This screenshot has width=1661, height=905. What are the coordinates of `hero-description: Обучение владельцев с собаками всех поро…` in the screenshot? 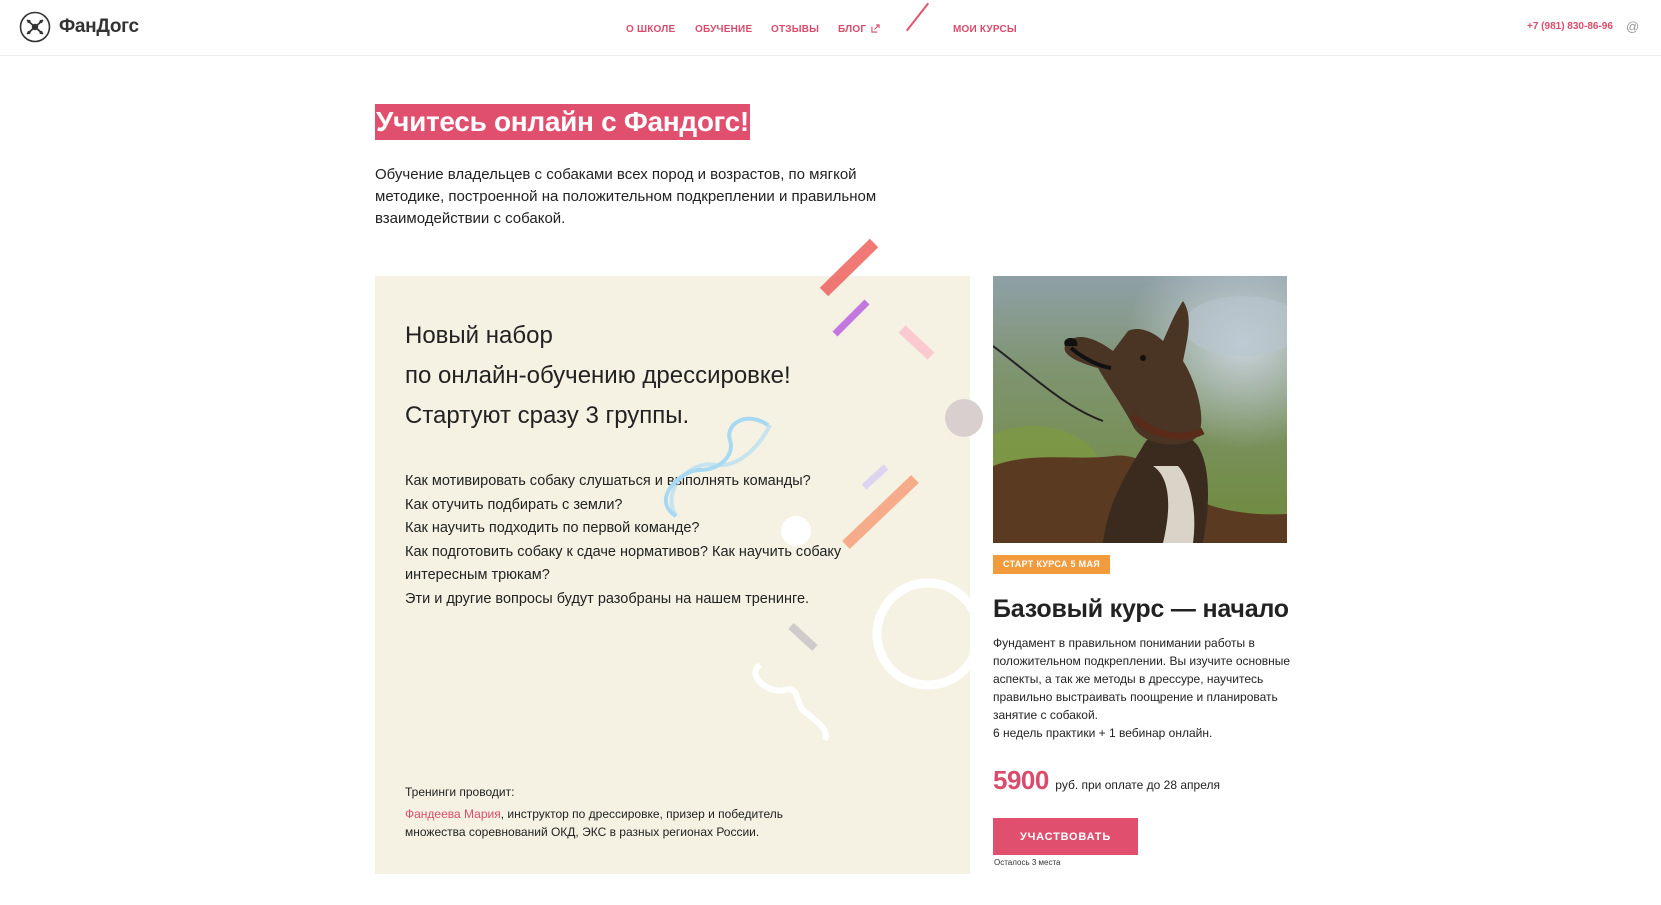 It's located at (626, 196).